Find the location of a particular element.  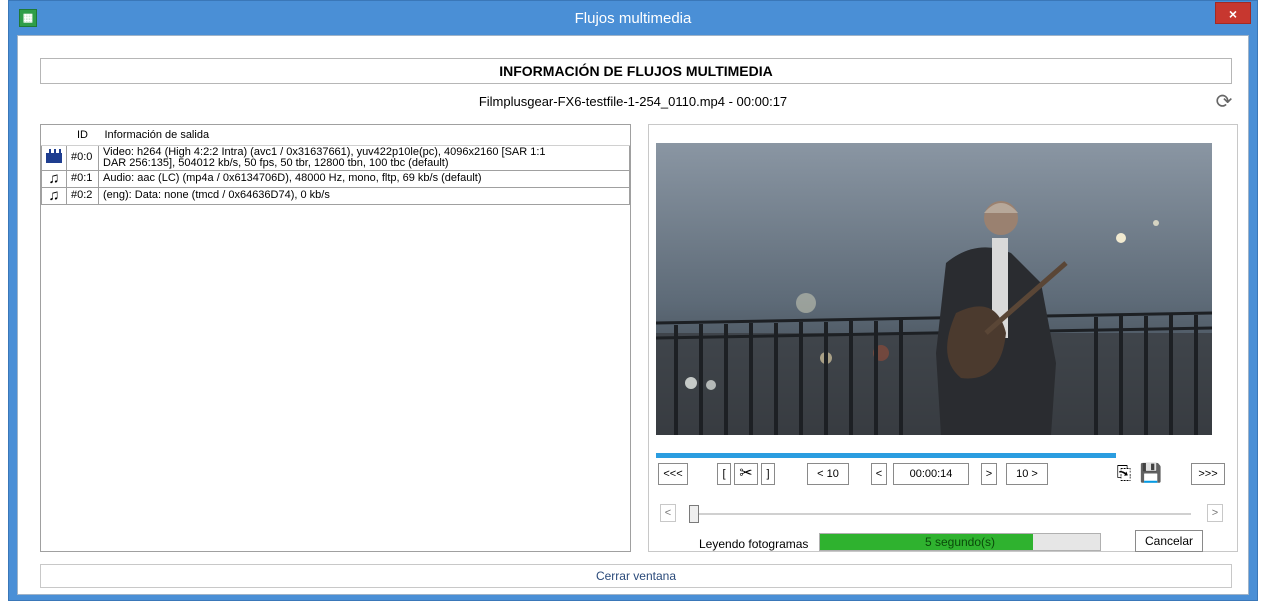

stream-id: #0:1 is located at coordinates (82, 178).